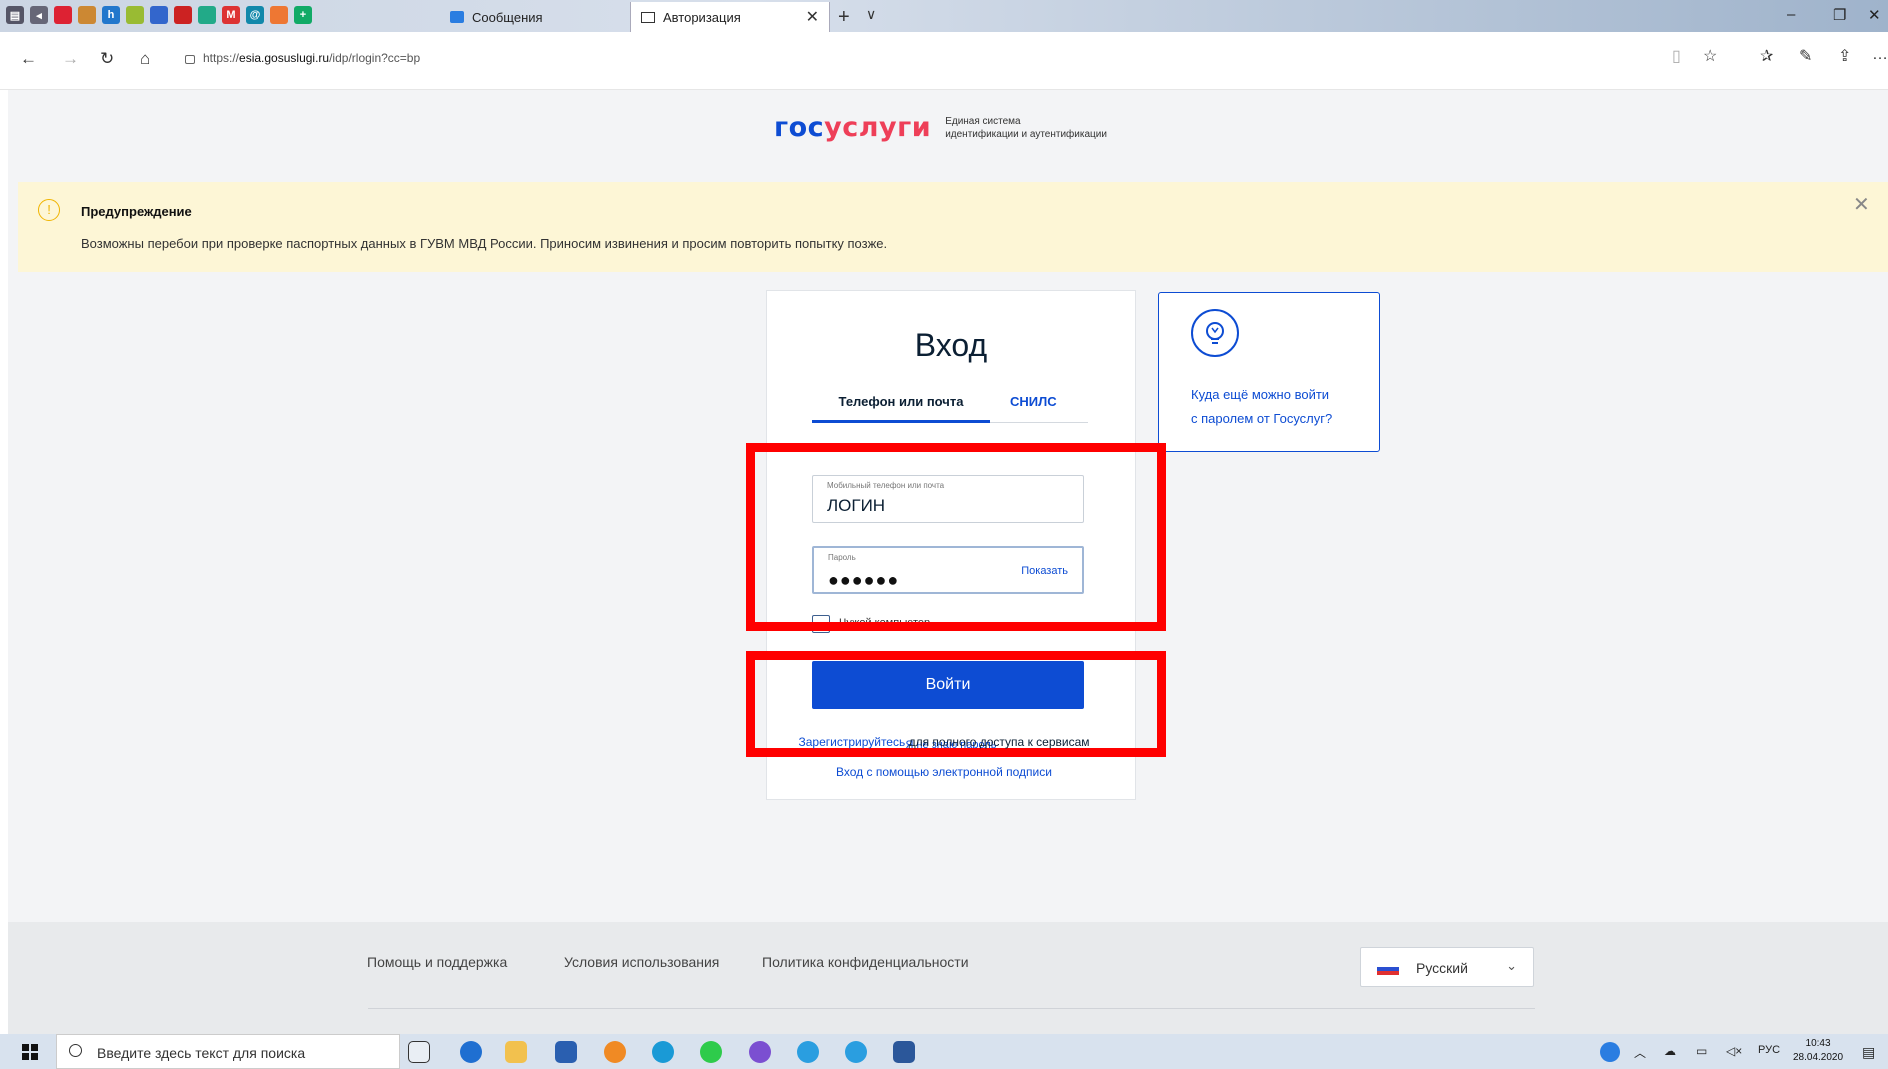 Image resolution: width=1888 pixels, height=1069 pixels. I want to click on language-indicator: РУС, so click(1769, 1050).